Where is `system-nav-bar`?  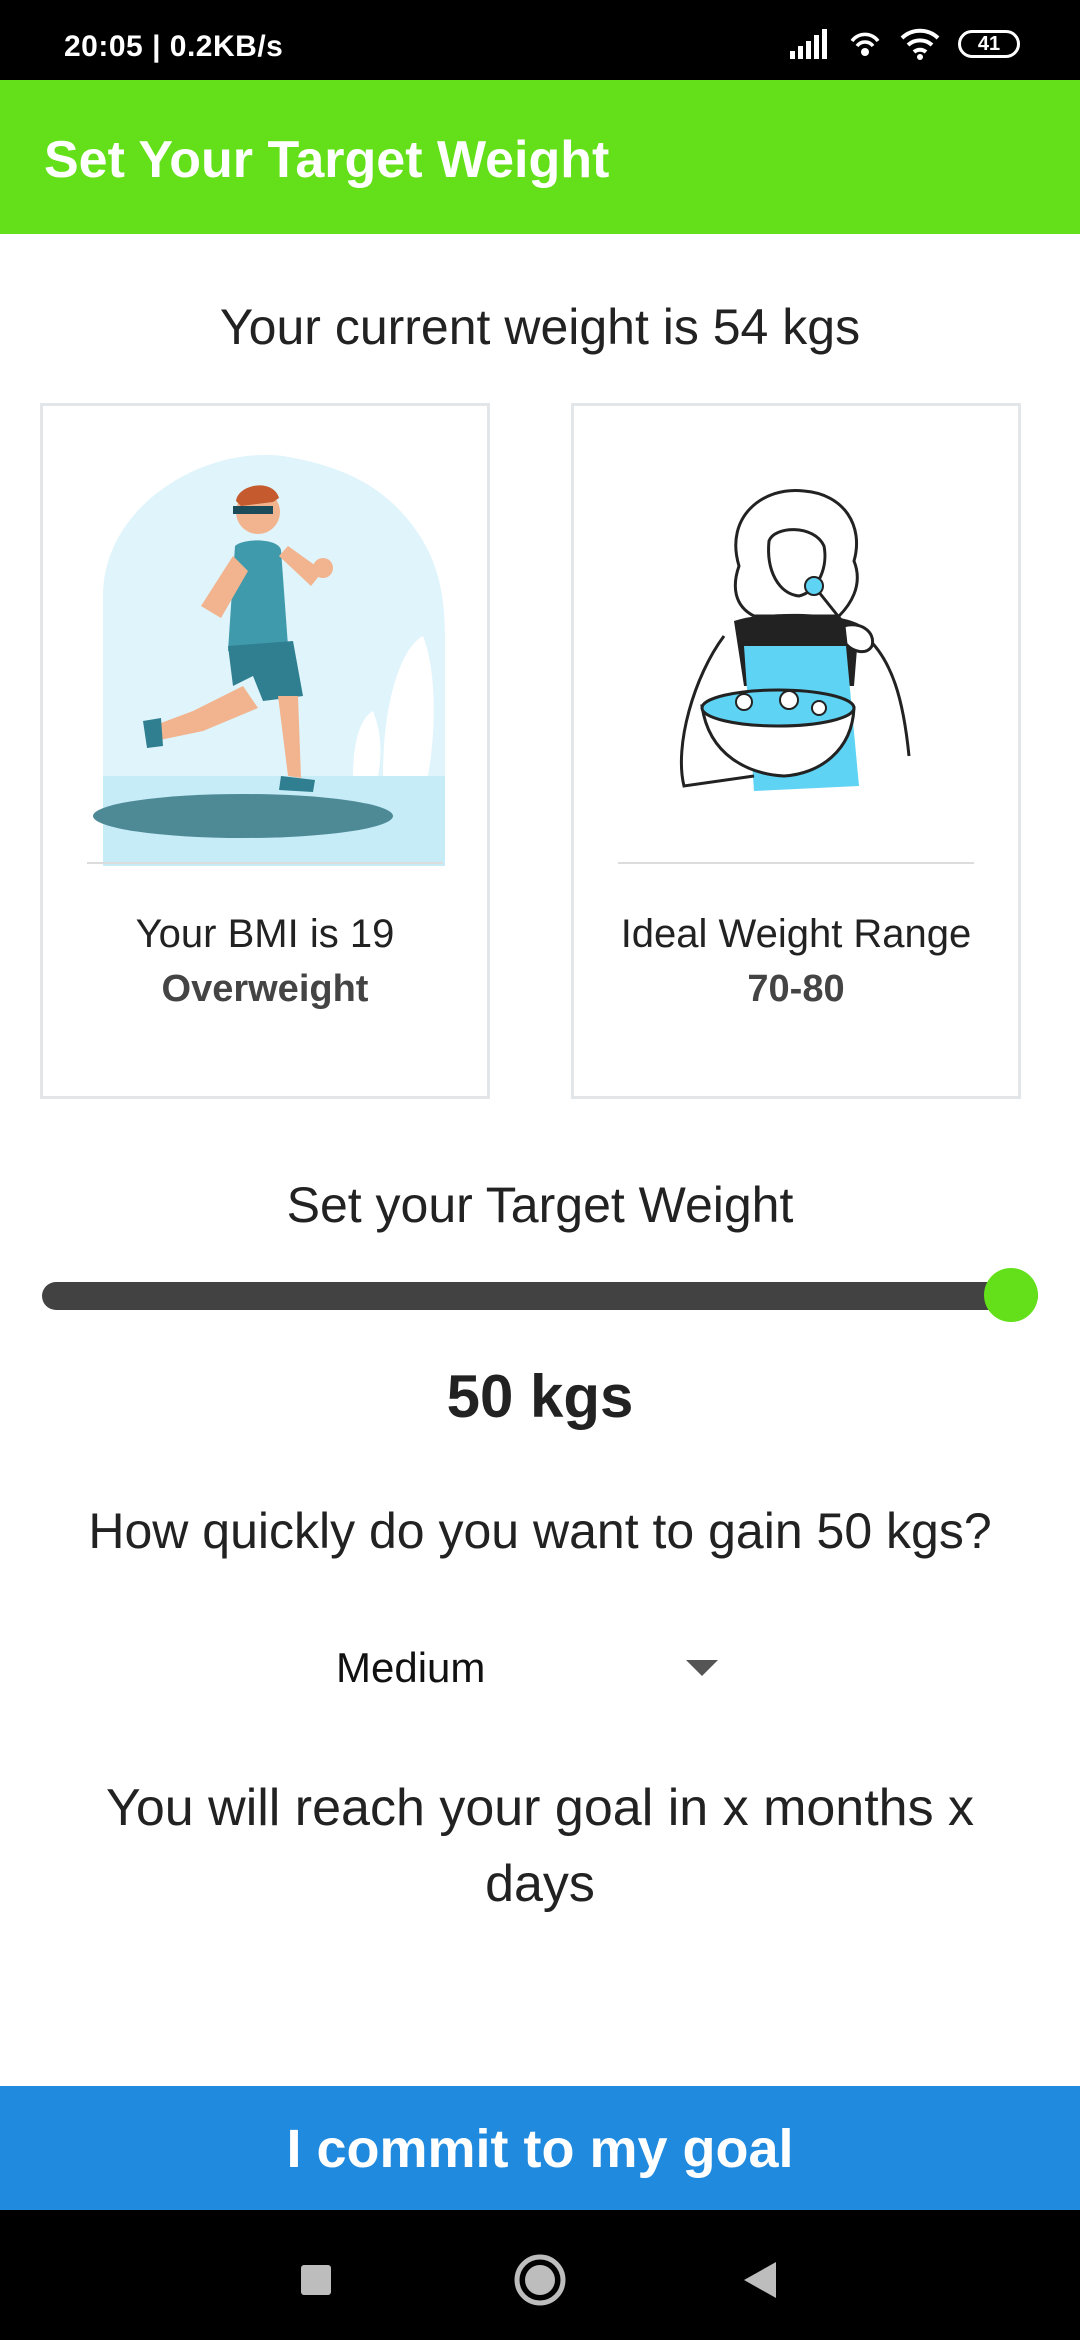 system-nav-bar is located at coordinates (540, 2275).